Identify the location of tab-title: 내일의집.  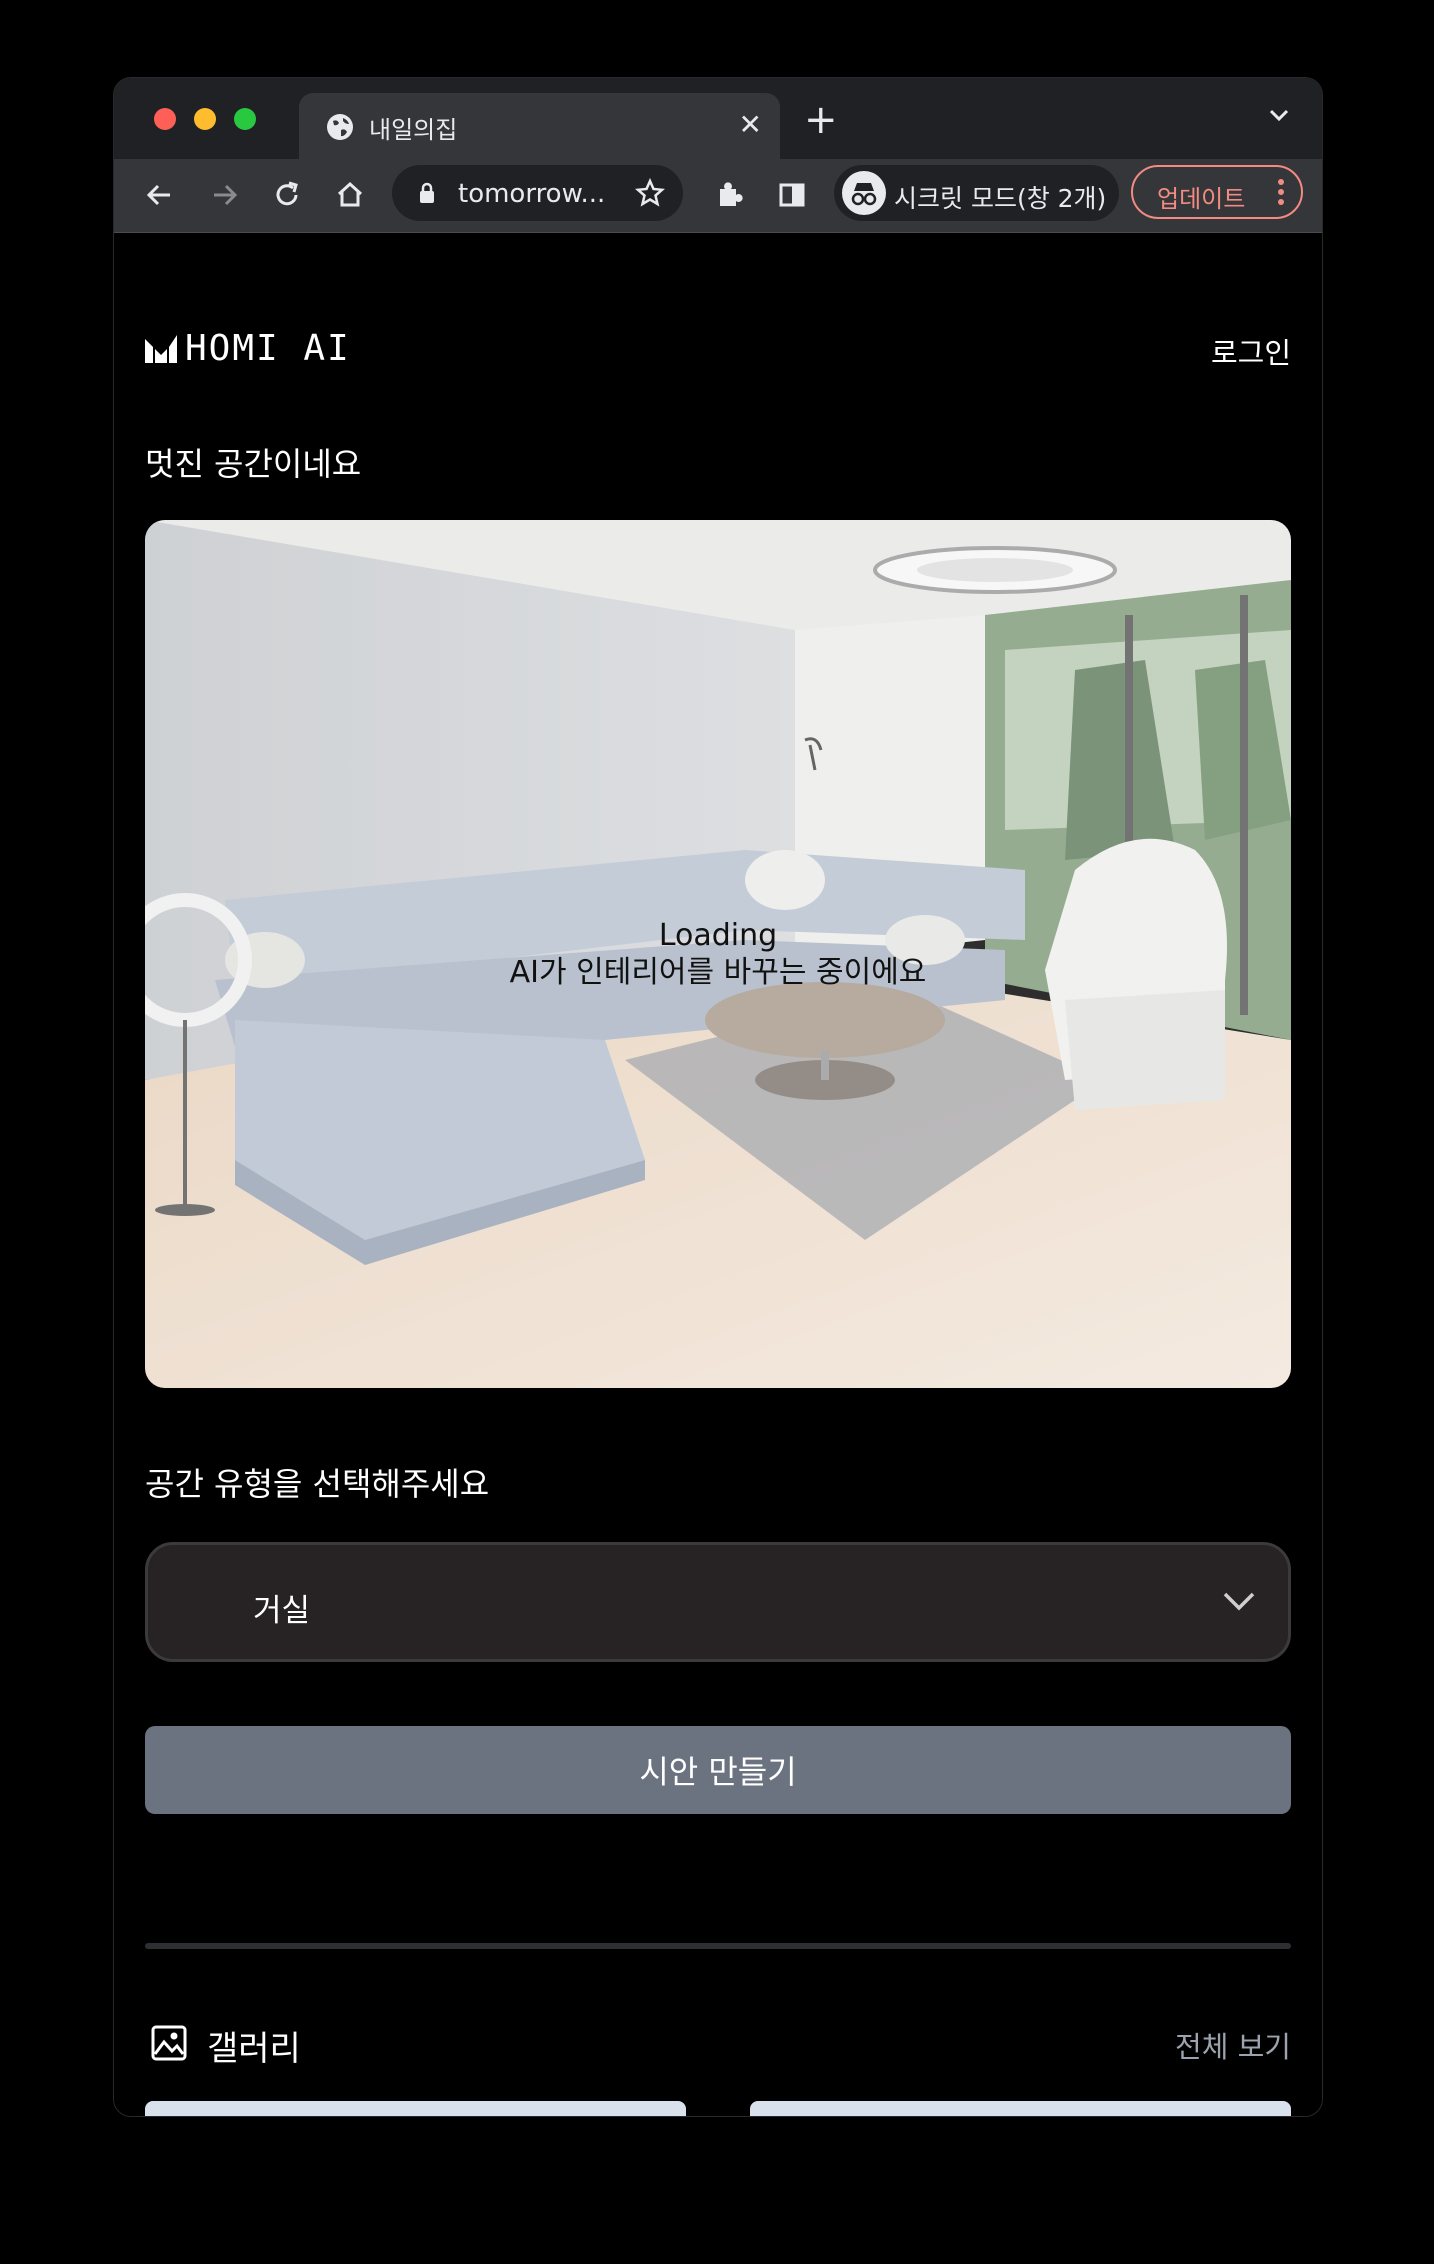
(413, 130).